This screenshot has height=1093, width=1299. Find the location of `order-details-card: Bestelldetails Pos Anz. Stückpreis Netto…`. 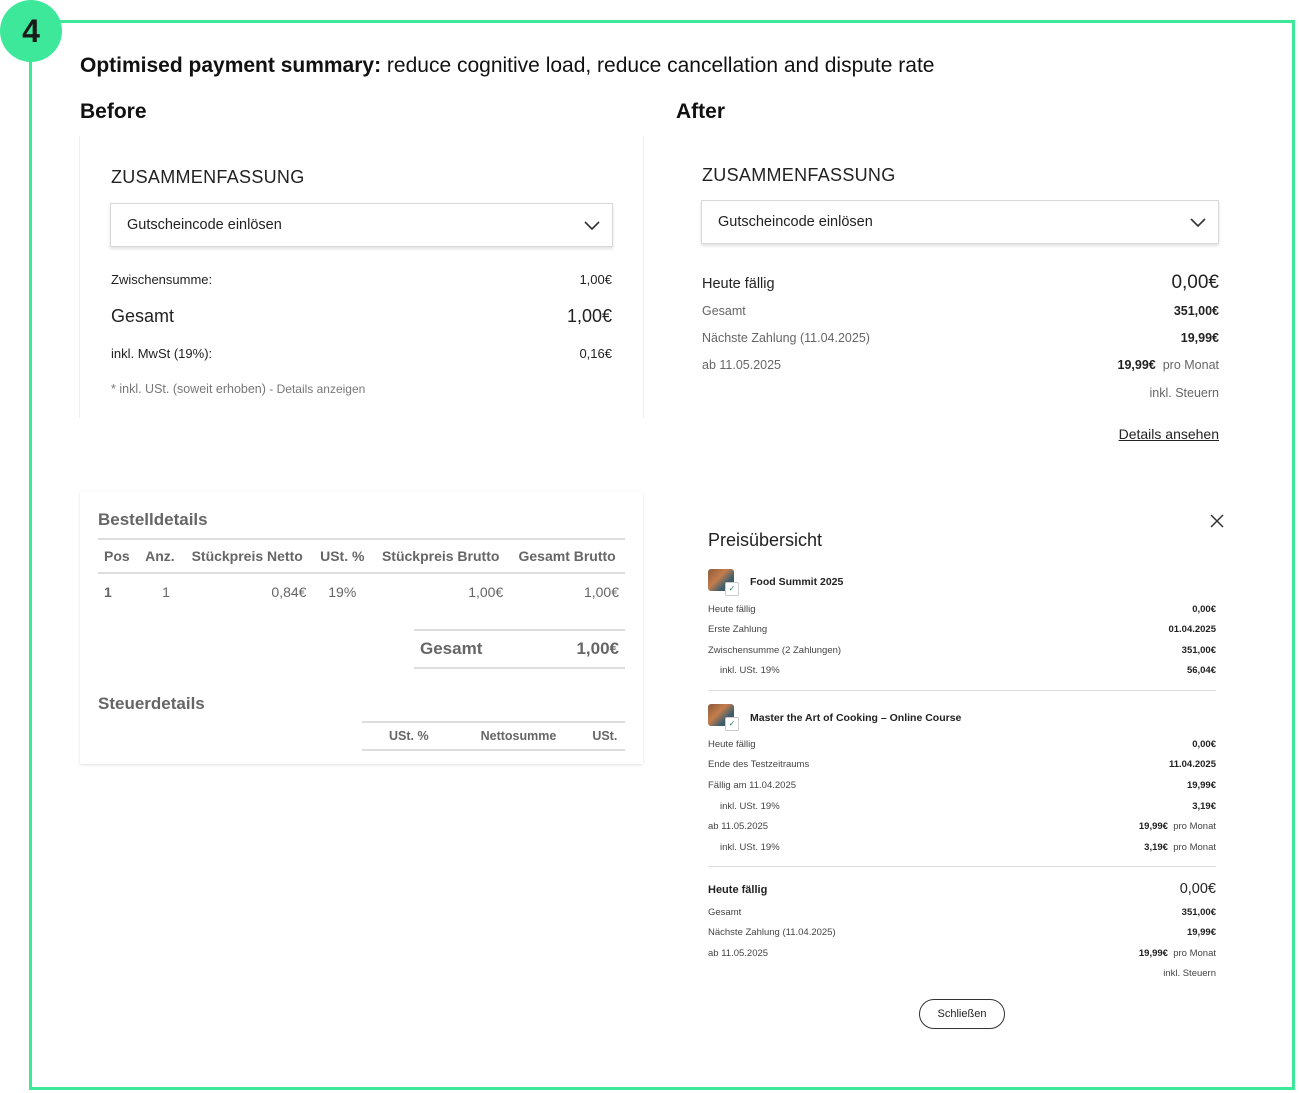

order-details-card: Bestelldetails Pos Anz. Stückpreis Netto… is located at coordinates (361, 628).